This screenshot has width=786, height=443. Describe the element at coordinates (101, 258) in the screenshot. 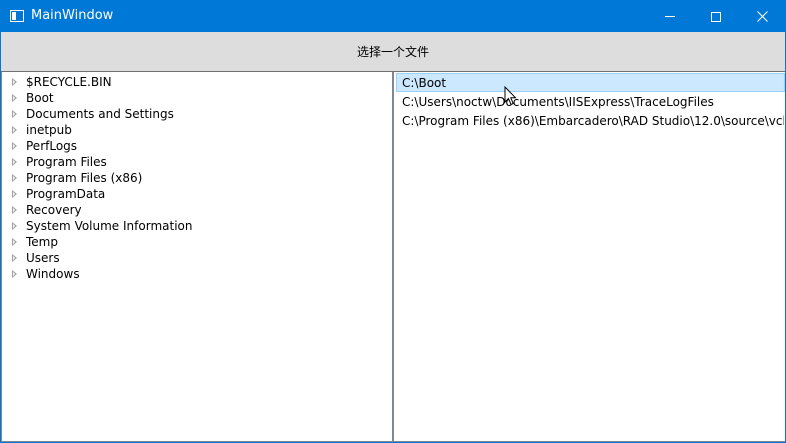

I see `tree-item: Users` at that location.